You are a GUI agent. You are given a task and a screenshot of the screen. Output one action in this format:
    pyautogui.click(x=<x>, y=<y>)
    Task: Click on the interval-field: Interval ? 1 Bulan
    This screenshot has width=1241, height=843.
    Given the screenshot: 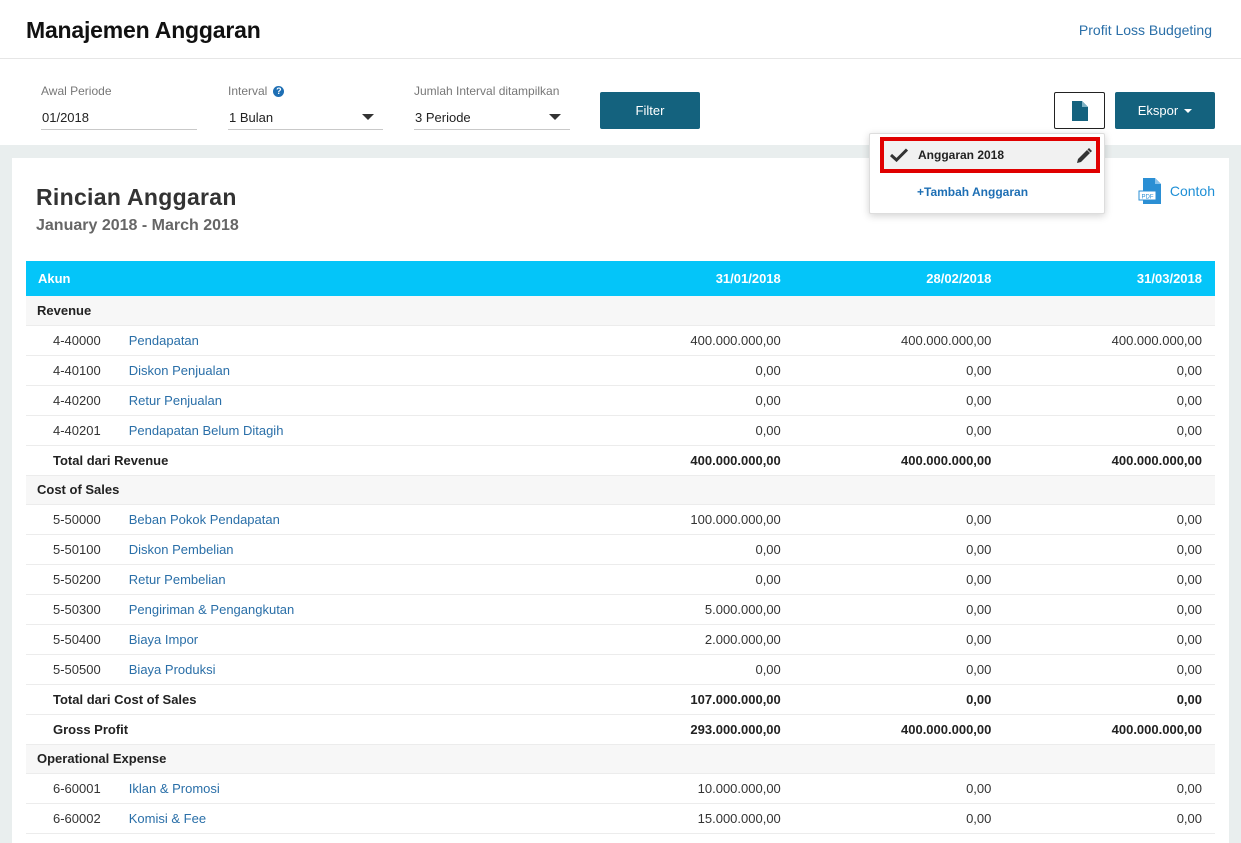 What is the action you would take?
    pyautogui.click(x=305, y=106)
    